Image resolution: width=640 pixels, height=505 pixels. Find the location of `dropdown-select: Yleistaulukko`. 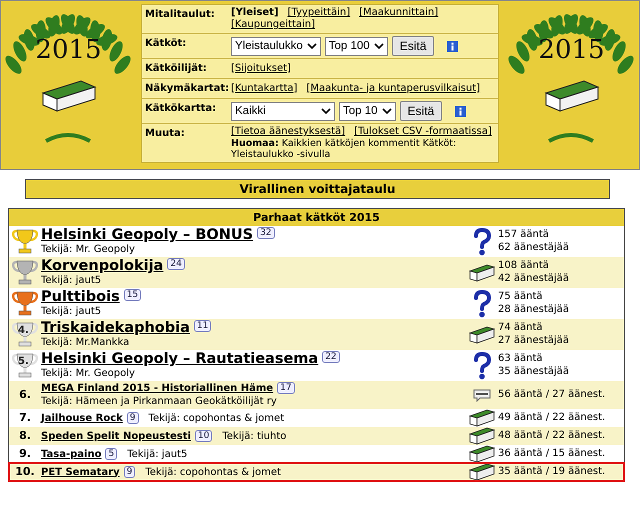

dropdown-select: Yleistaulukko is located at coordinates (276, 46).